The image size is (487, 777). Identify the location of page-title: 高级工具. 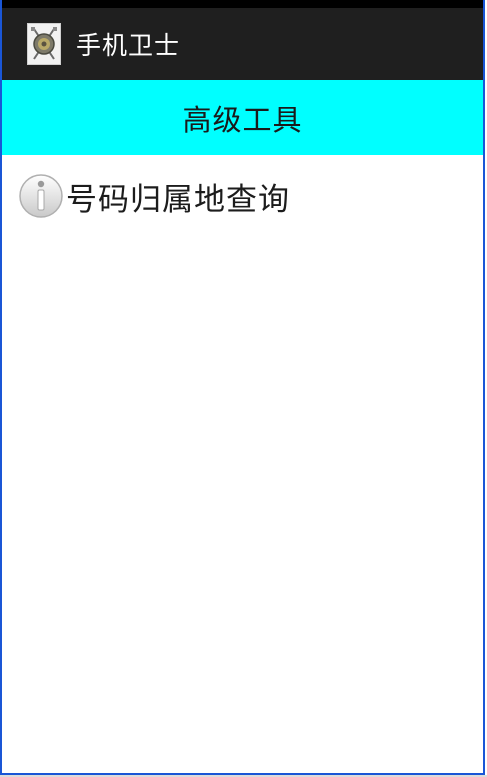
(242, 119).